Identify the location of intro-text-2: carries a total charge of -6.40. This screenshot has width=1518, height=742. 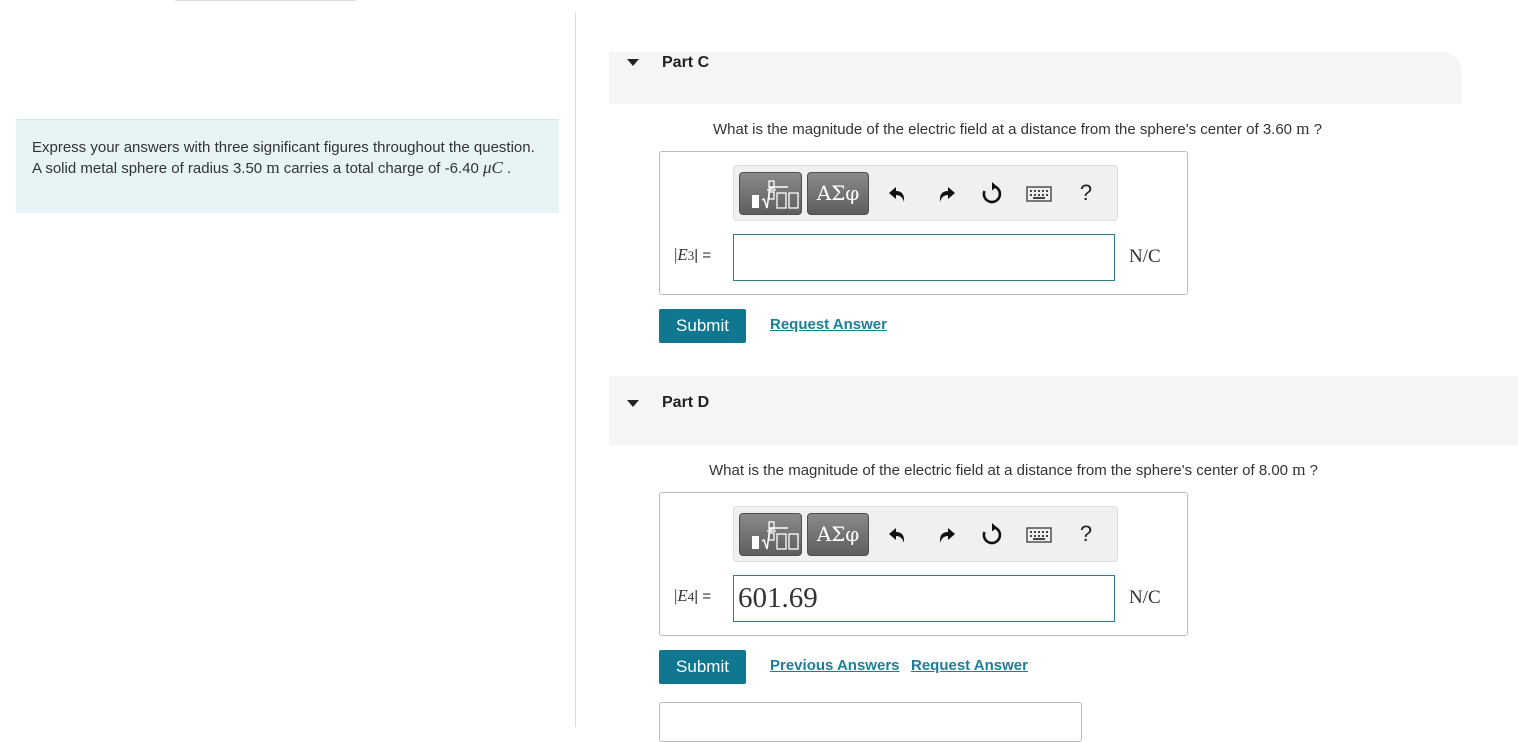
(381, 168).